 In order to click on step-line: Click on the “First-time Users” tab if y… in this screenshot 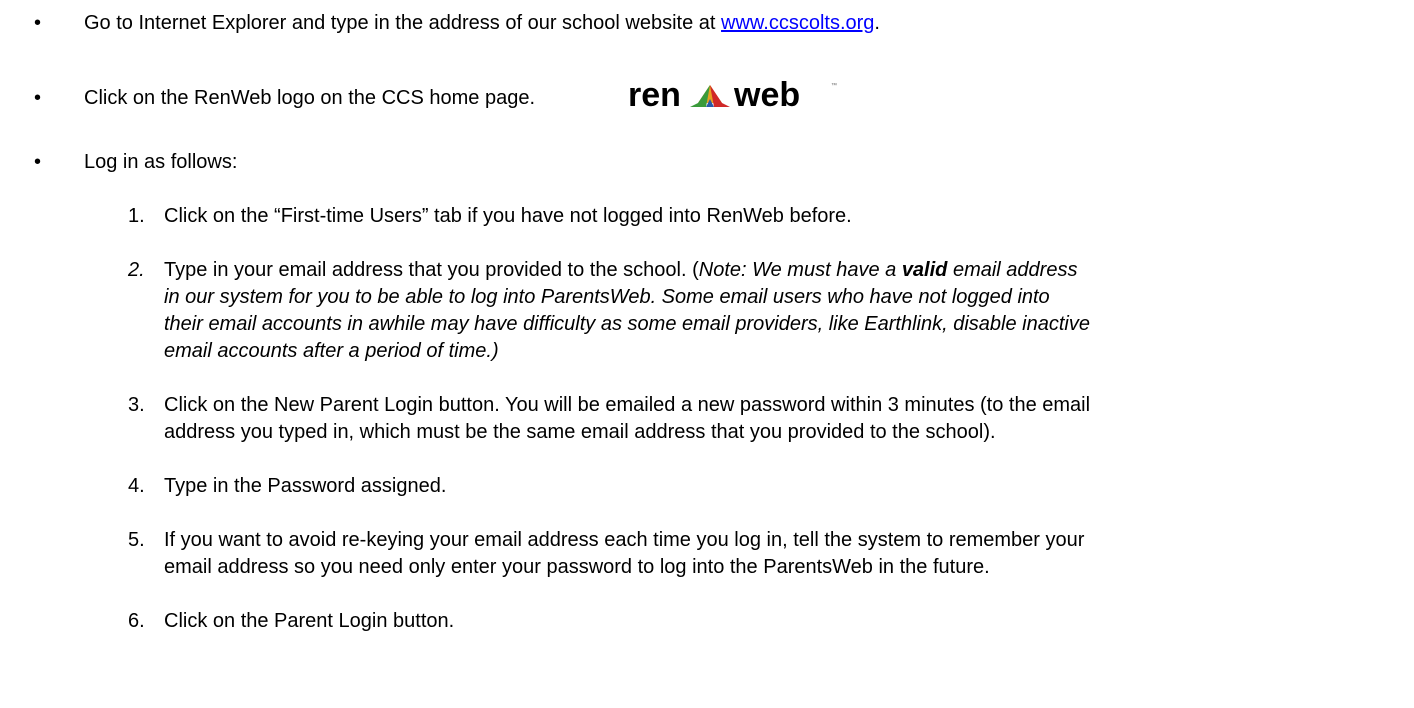, I will do `click(508, 216)`.